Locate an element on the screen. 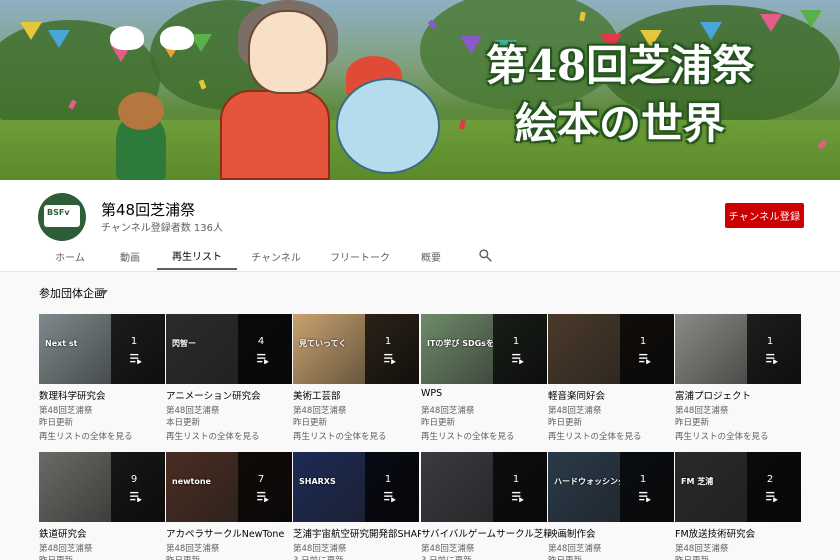 This screenshot has width=840, height=560. playlist-thumbnail: newtone 7 is located at coordinates (229, 487).